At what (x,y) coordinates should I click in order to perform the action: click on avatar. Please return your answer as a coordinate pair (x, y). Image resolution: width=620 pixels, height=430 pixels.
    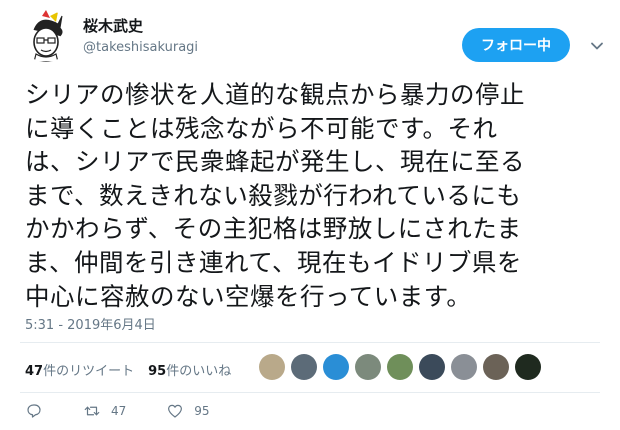
    Looking at the image, I should click on (46, 36).